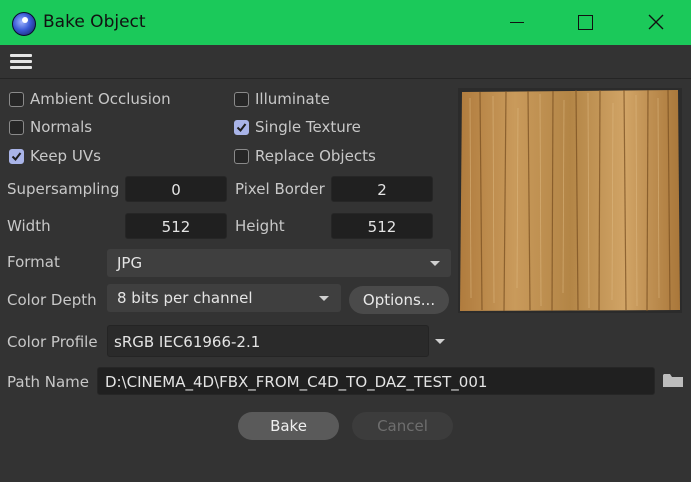 This screenshot has height=482, width=691. What do you see at coordinates (315, 156) in the screenshot?
I see `replace-objects-label: Replace Objects` at bounding box center [315, 156].